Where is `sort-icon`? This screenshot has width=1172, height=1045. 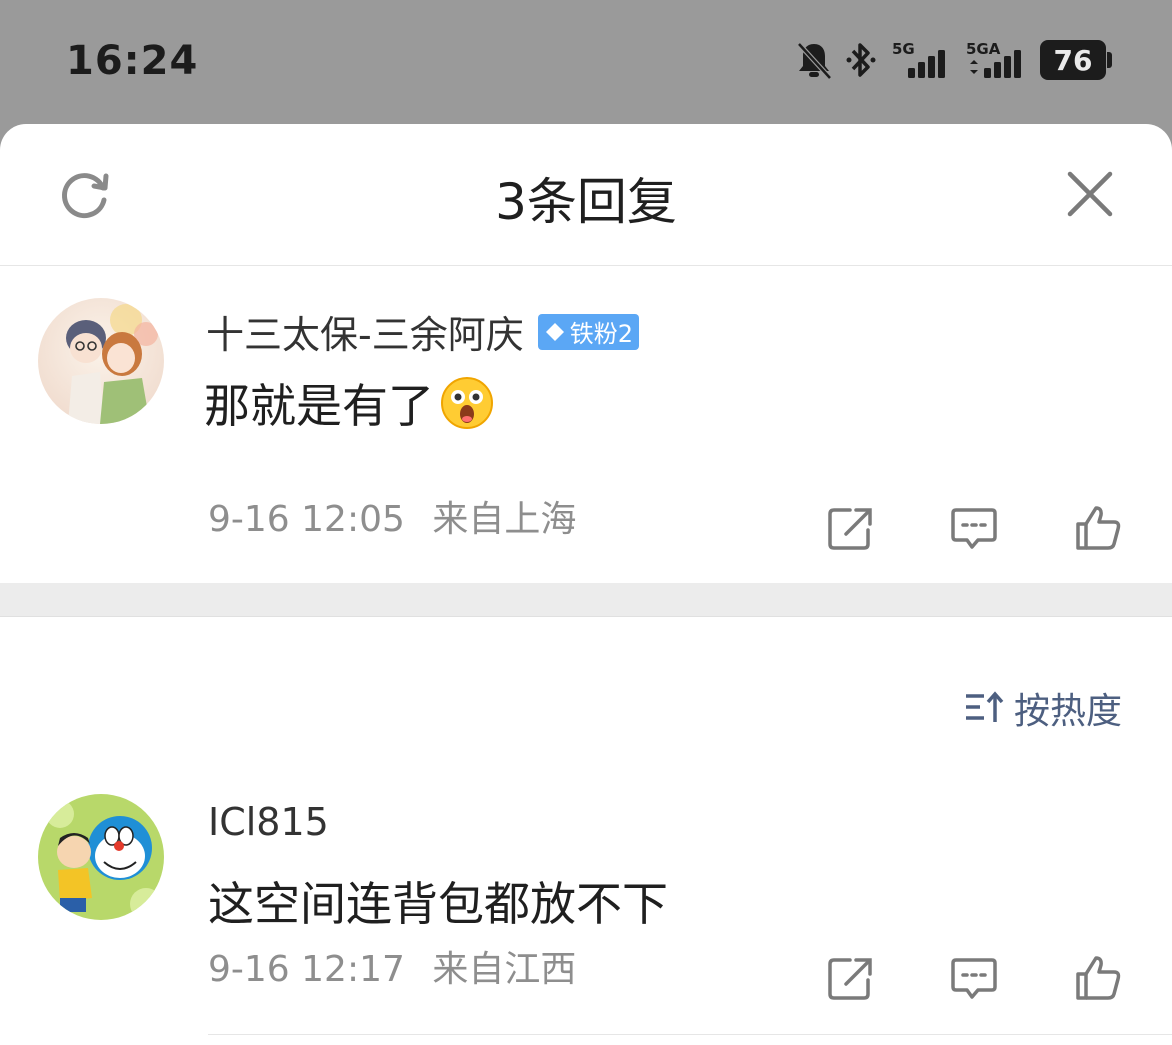 sort-icon is located at coordinates (984, 706).